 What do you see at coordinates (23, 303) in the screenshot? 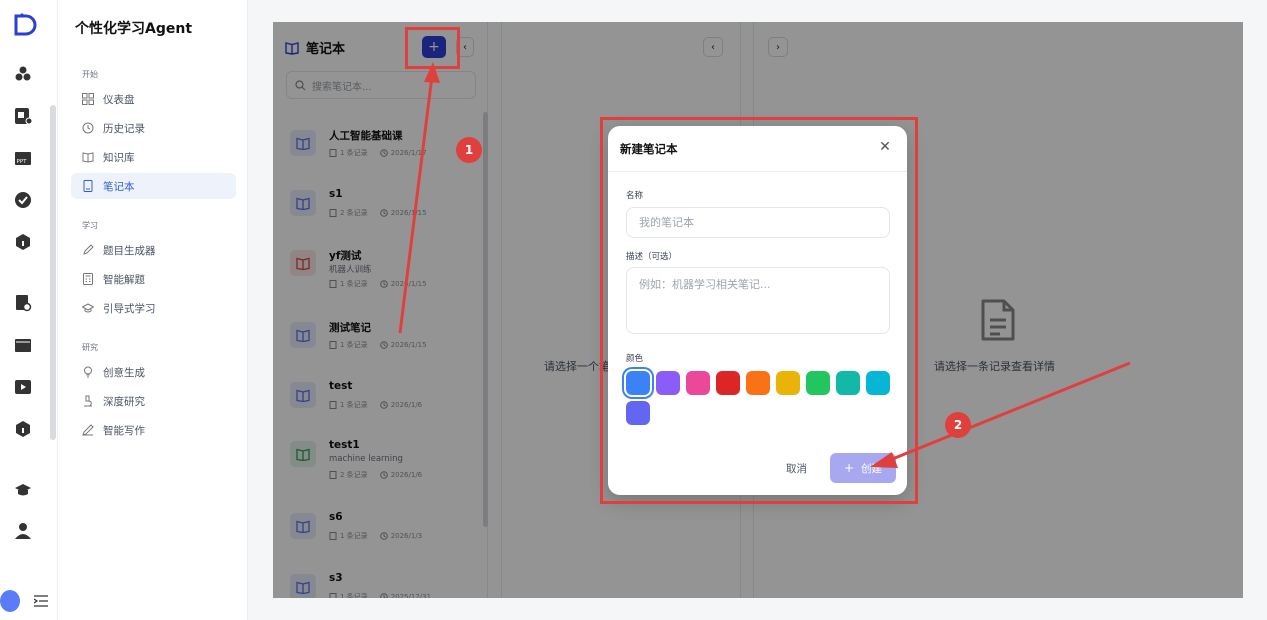
I see `clipboard-search-icon` at bounding box center [23, 303].